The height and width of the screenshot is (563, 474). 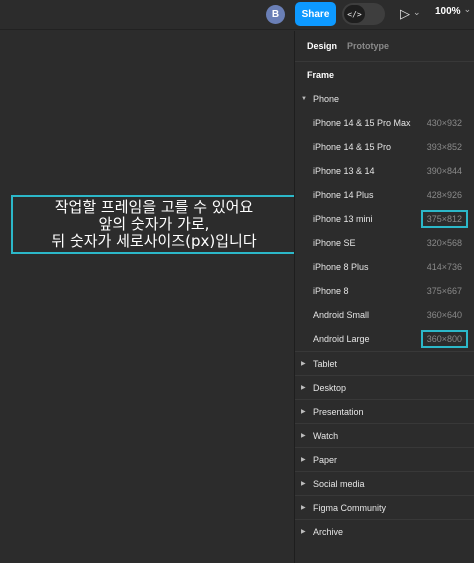 What do you see at coordinates (384, 219) in the screenshot?
I see `frame-preset-item: iPhone 13 mini 375×812` at bounding box center [384, 219].